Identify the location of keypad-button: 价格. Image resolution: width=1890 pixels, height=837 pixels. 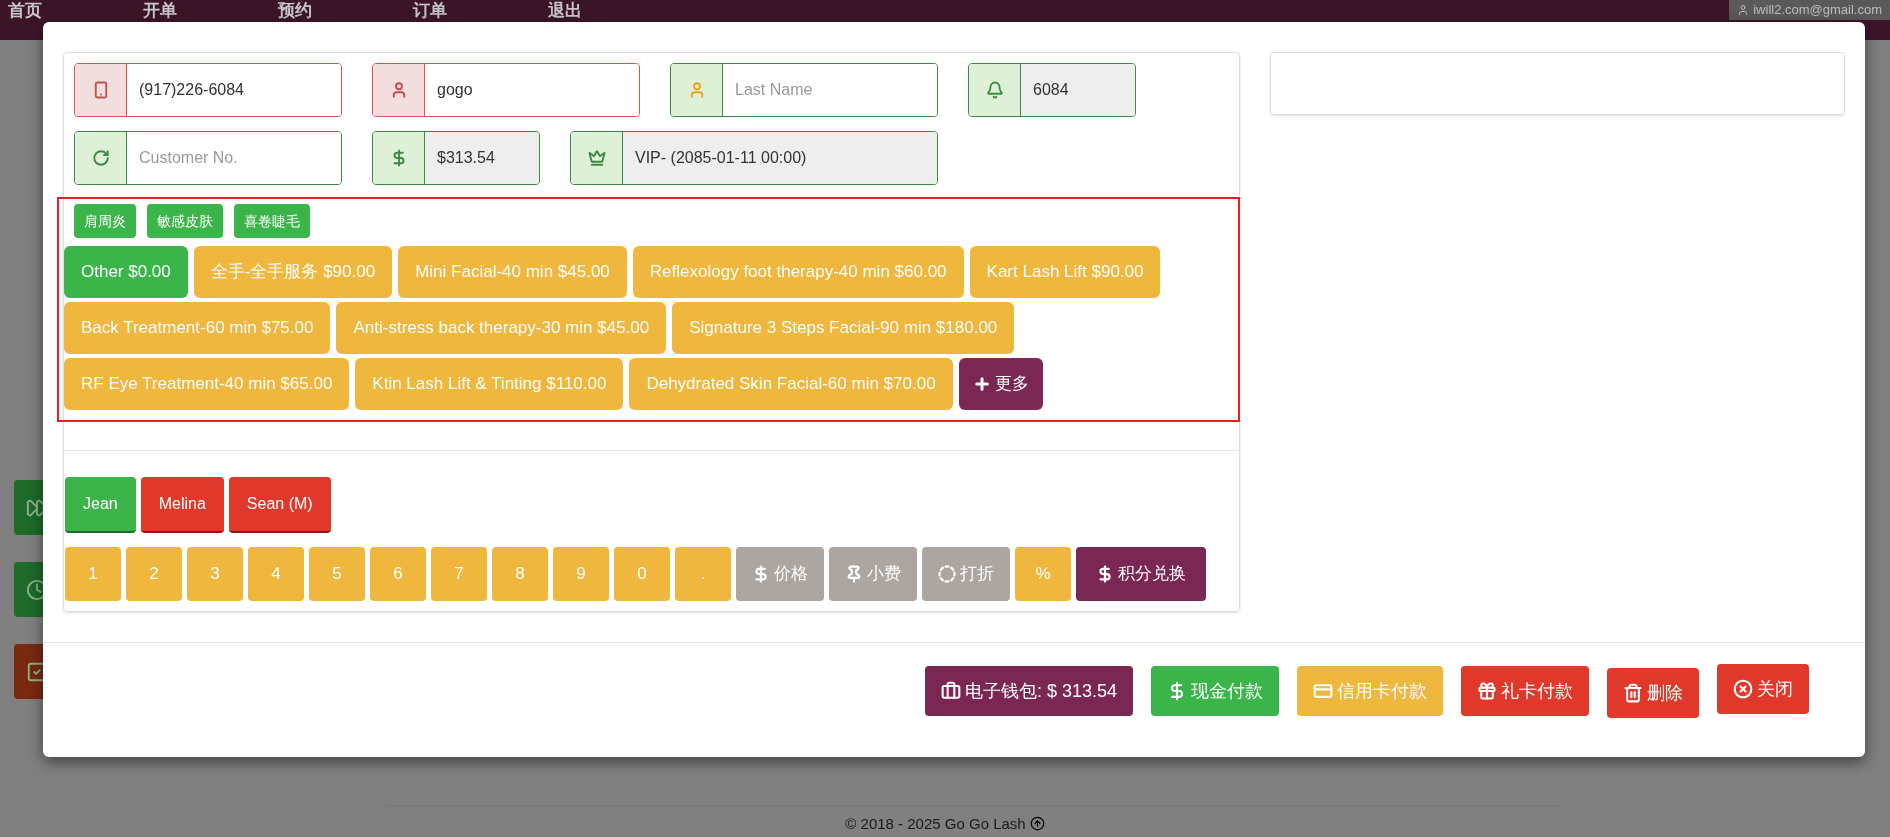
(780, 574).